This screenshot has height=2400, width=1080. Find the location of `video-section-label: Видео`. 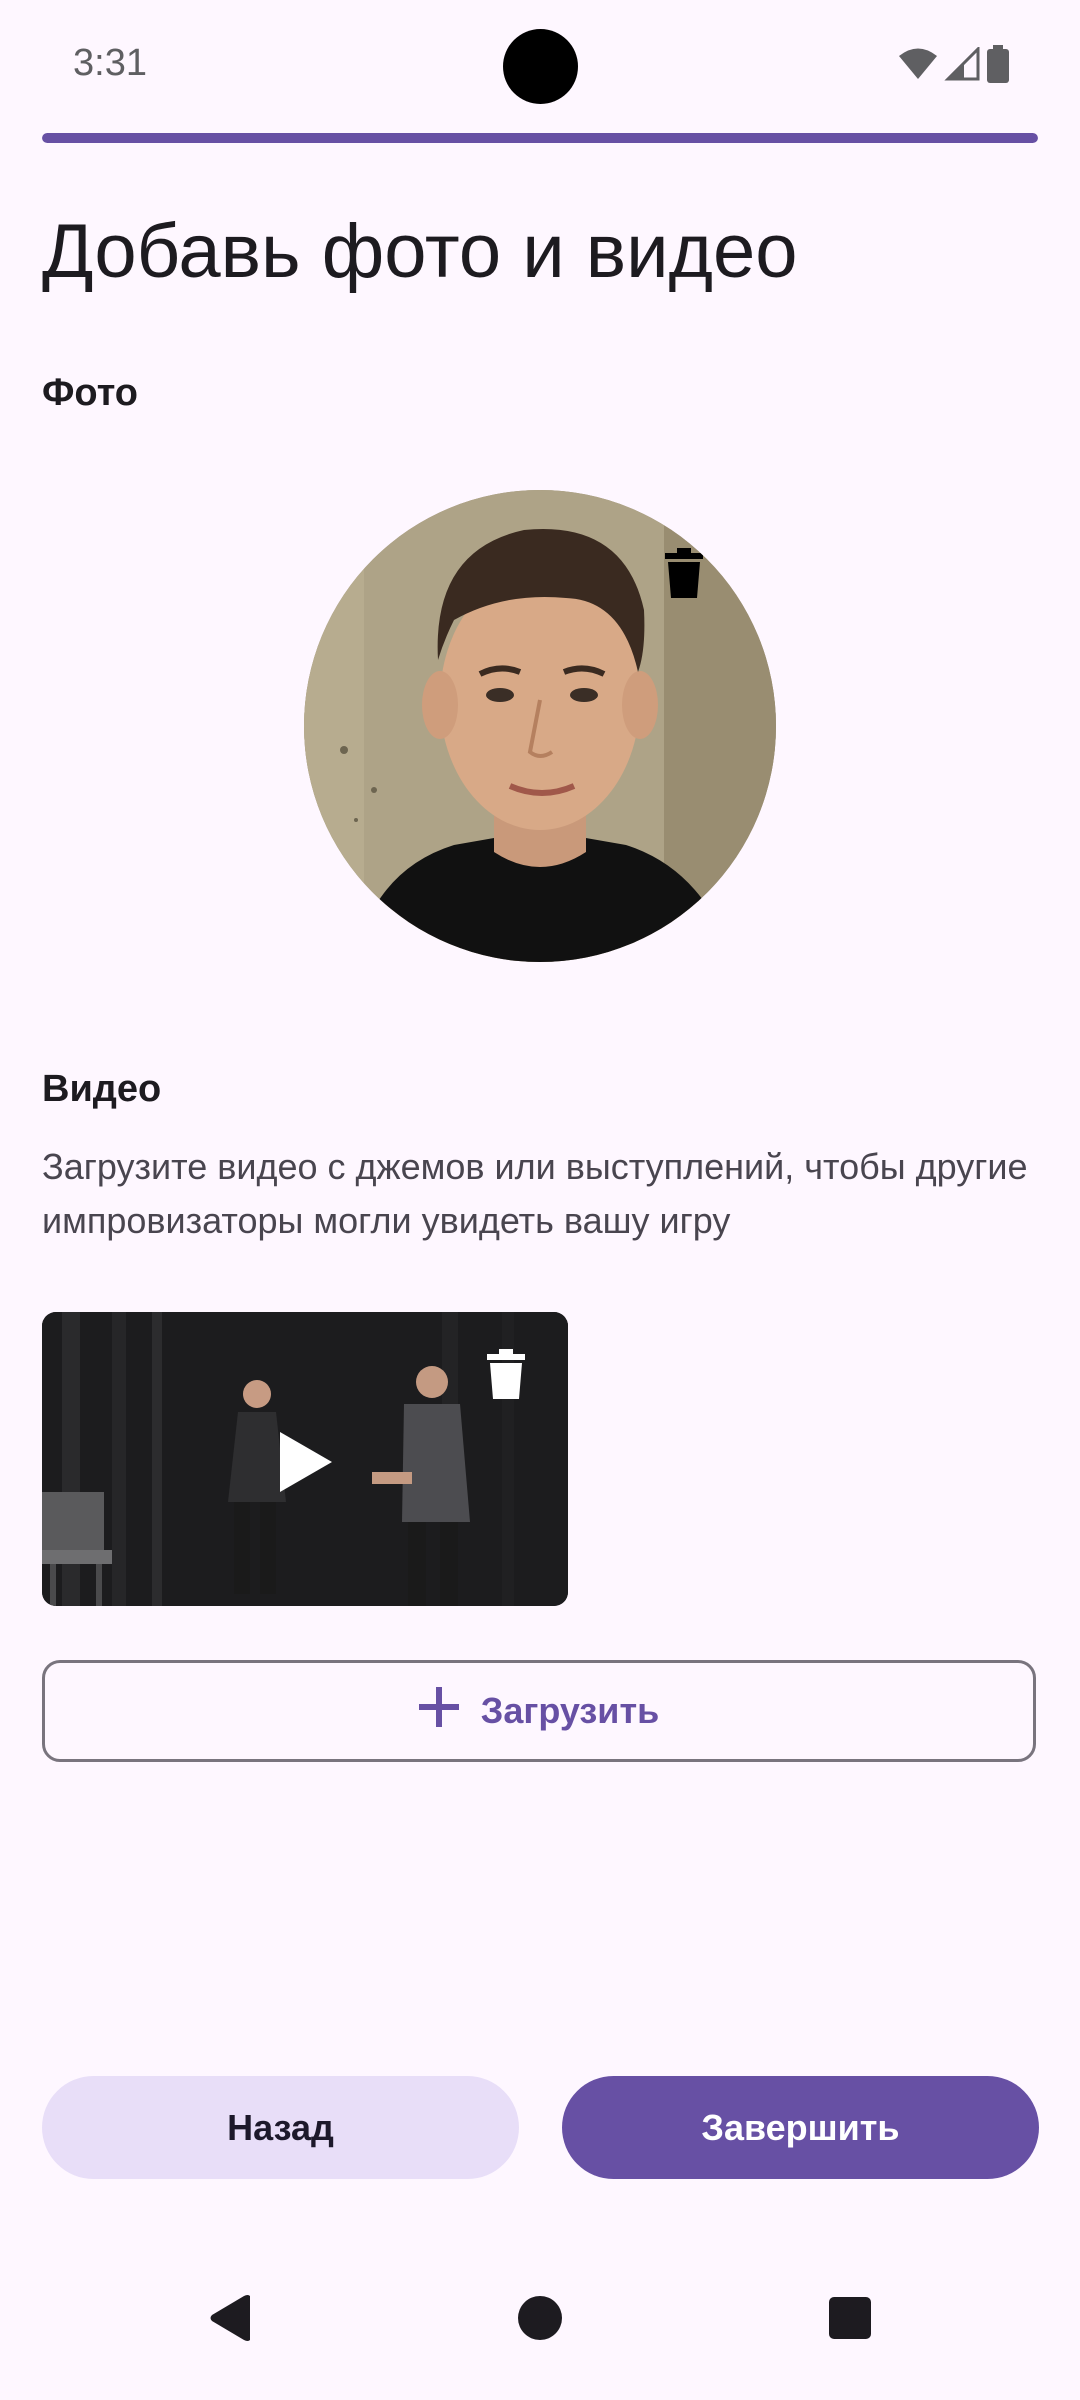

video-section-label: Видео is located at coordinates (102, 1089).